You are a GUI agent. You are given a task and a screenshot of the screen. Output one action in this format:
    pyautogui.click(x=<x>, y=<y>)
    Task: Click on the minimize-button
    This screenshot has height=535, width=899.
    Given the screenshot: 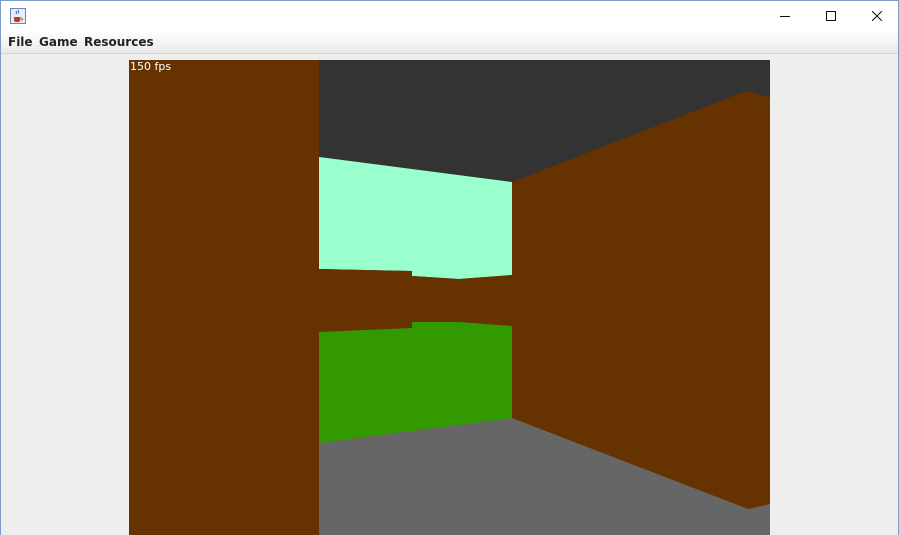 What is the action you would take?
    pyautogui.click(x=785, y=16)
    